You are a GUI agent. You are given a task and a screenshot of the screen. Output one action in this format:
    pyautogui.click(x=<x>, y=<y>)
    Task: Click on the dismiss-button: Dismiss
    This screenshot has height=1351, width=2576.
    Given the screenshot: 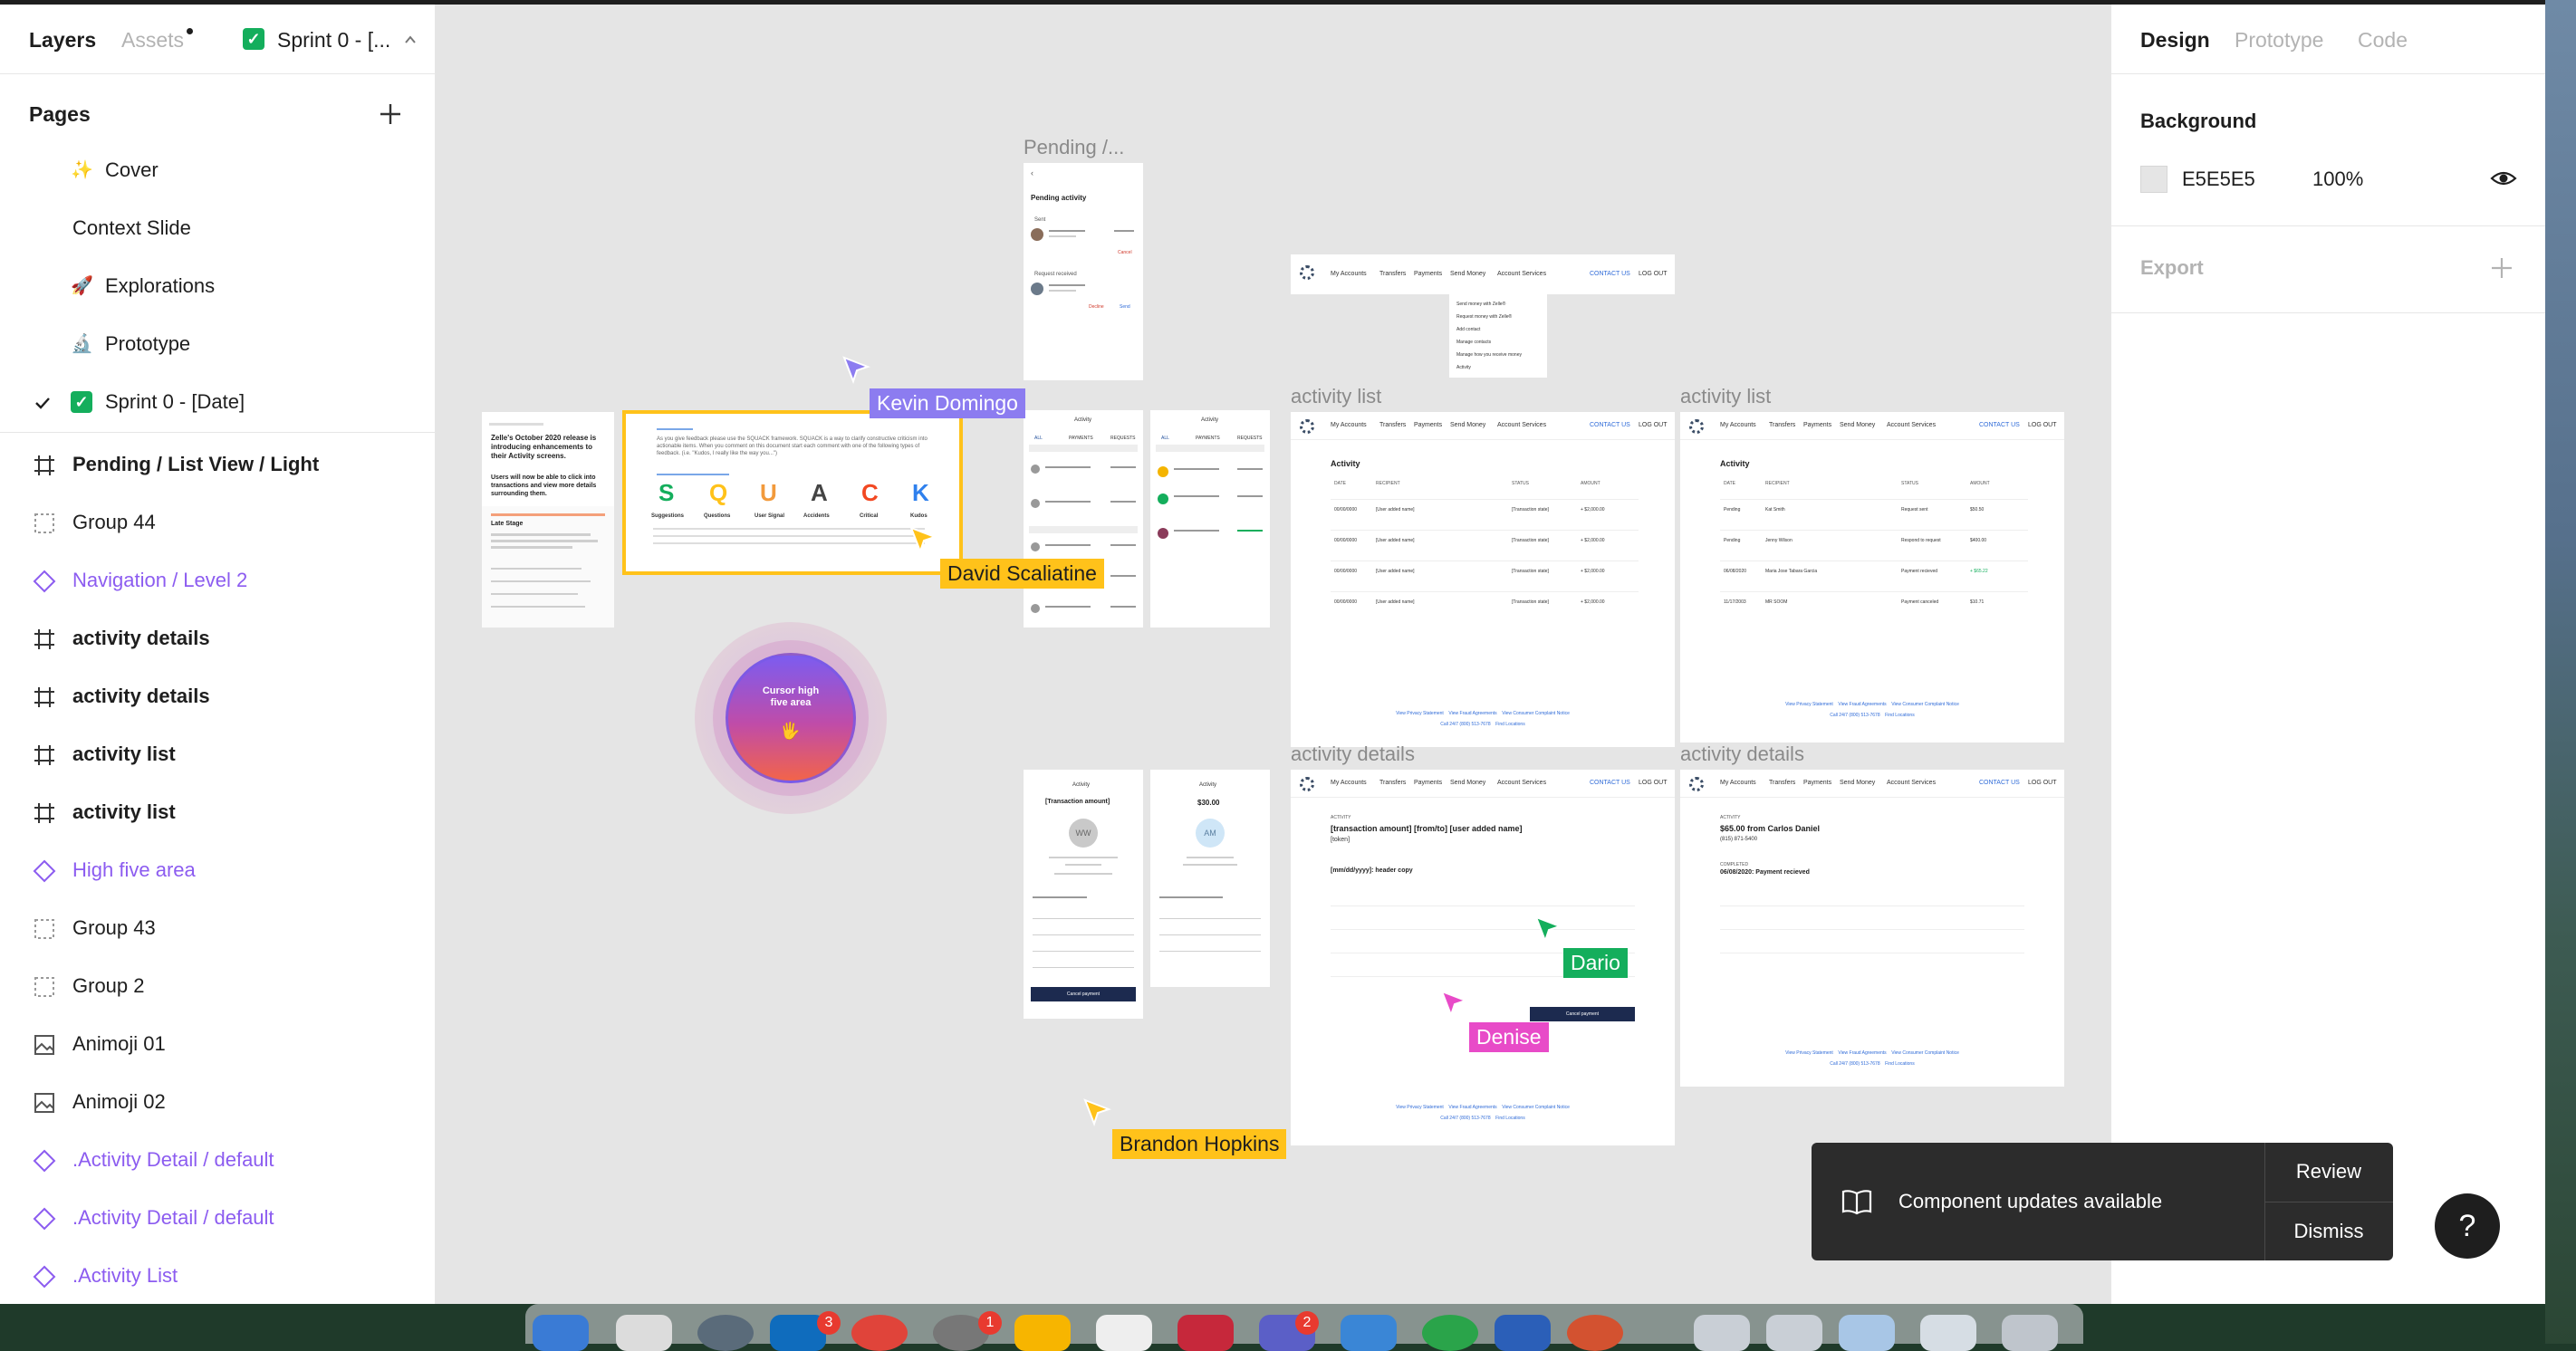 What is the action you would take?
    pyautogui.click(x=2328, y=1231)
    